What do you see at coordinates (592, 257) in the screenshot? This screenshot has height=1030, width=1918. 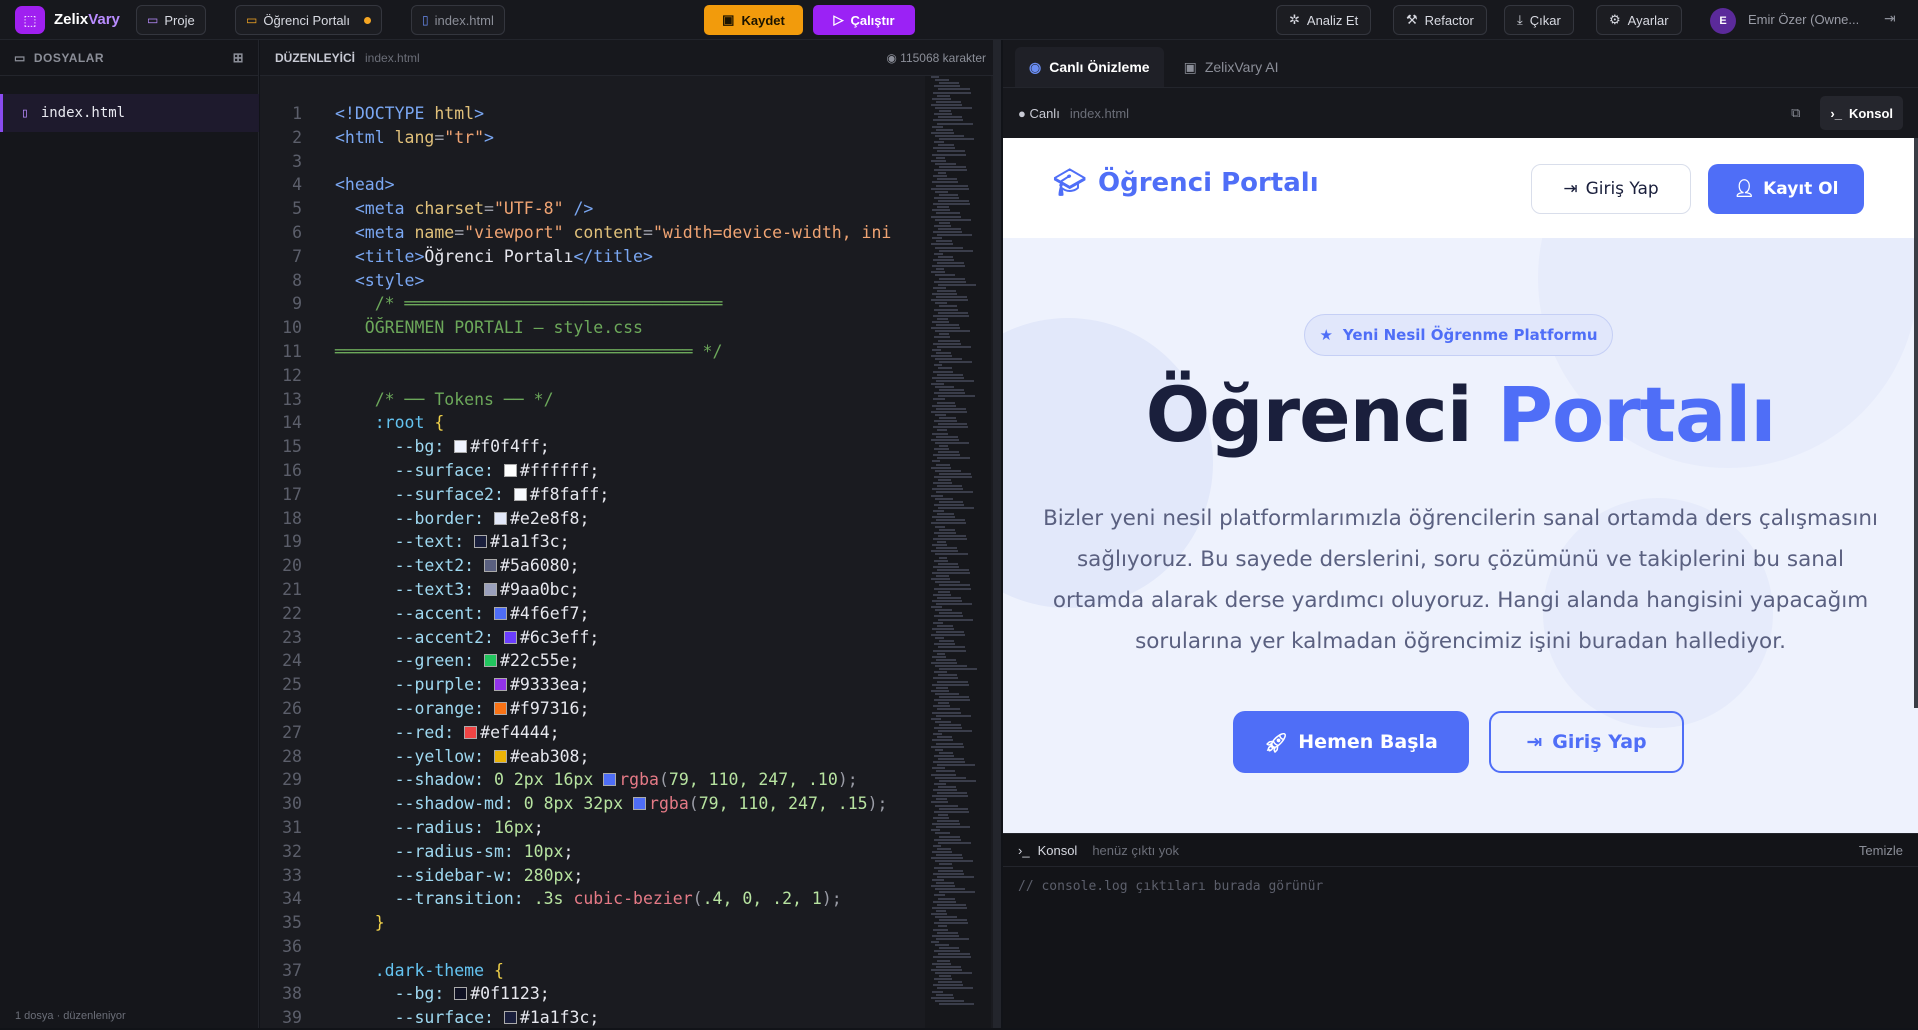 I see `code-line: 7 <title>Öğrenci Portalı</title>` at bounding box center [592, 257].